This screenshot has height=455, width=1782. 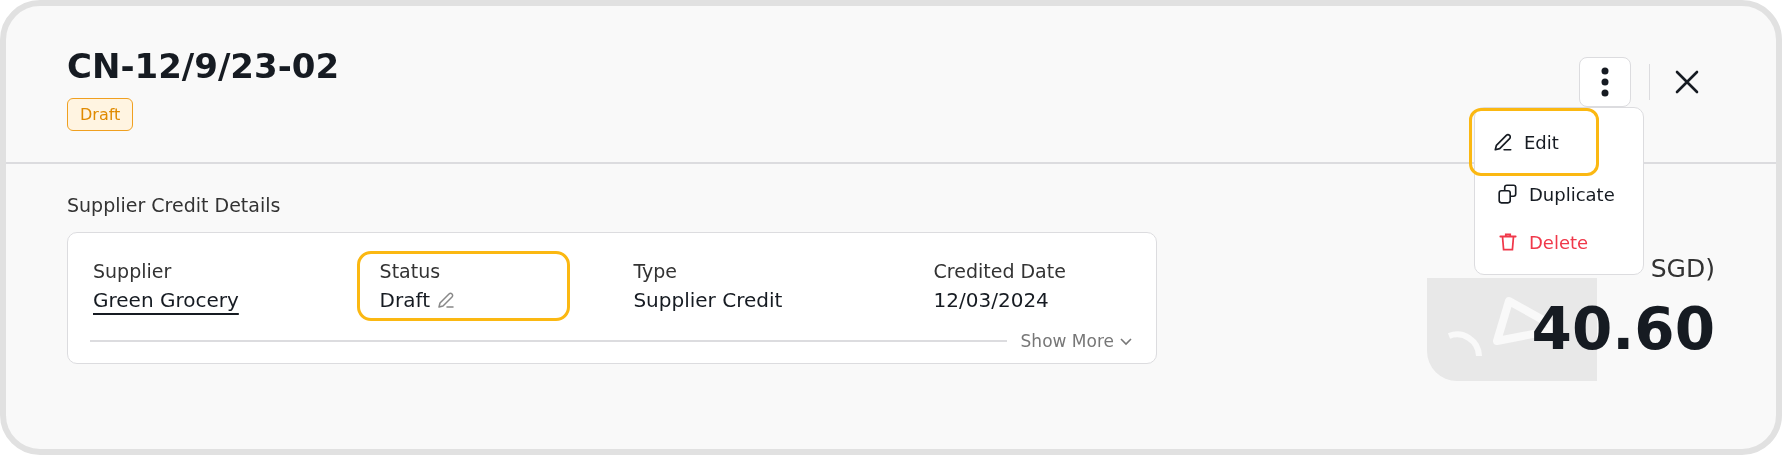 What do you see at coordinates (100, 114) in the screenshot?
I see `status-badge: Draft` at bounding box center [100, 114].